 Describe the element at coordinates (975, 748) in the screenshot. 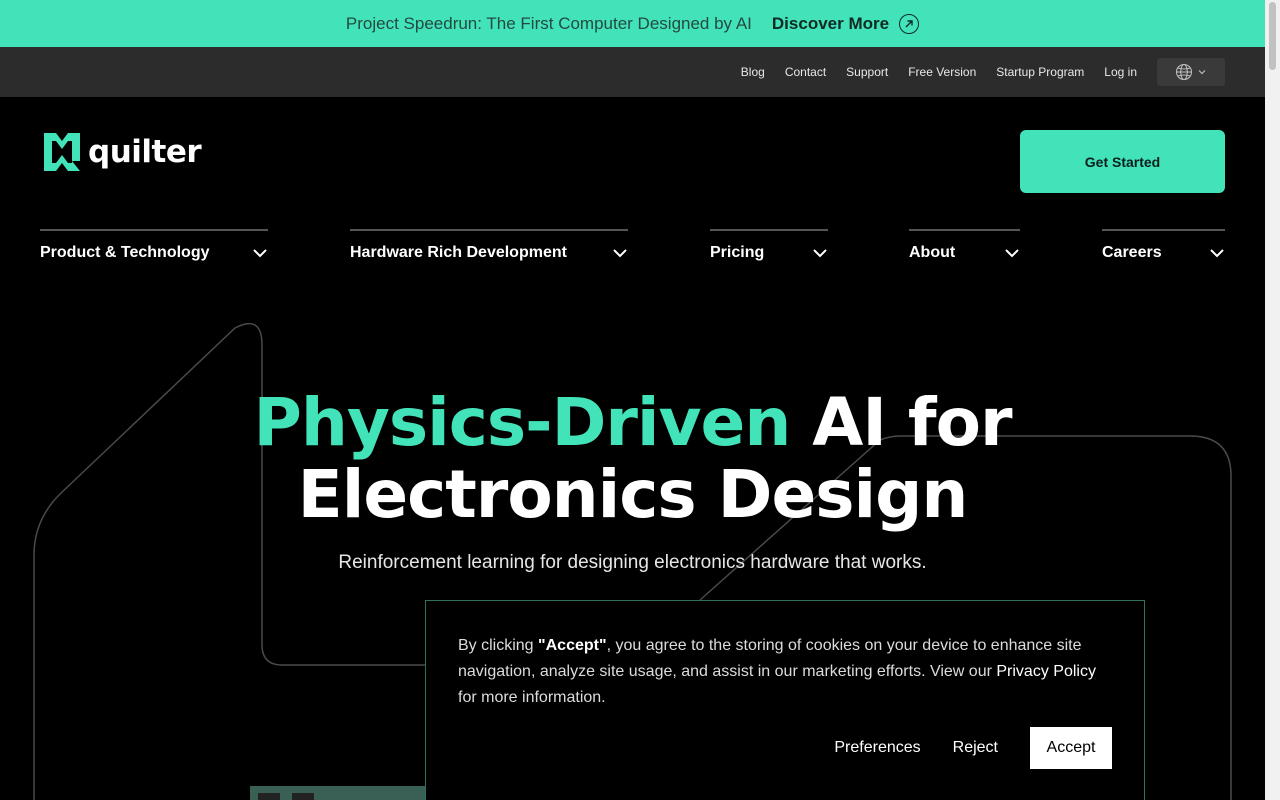

I see `reject-button: Reject` at that location.